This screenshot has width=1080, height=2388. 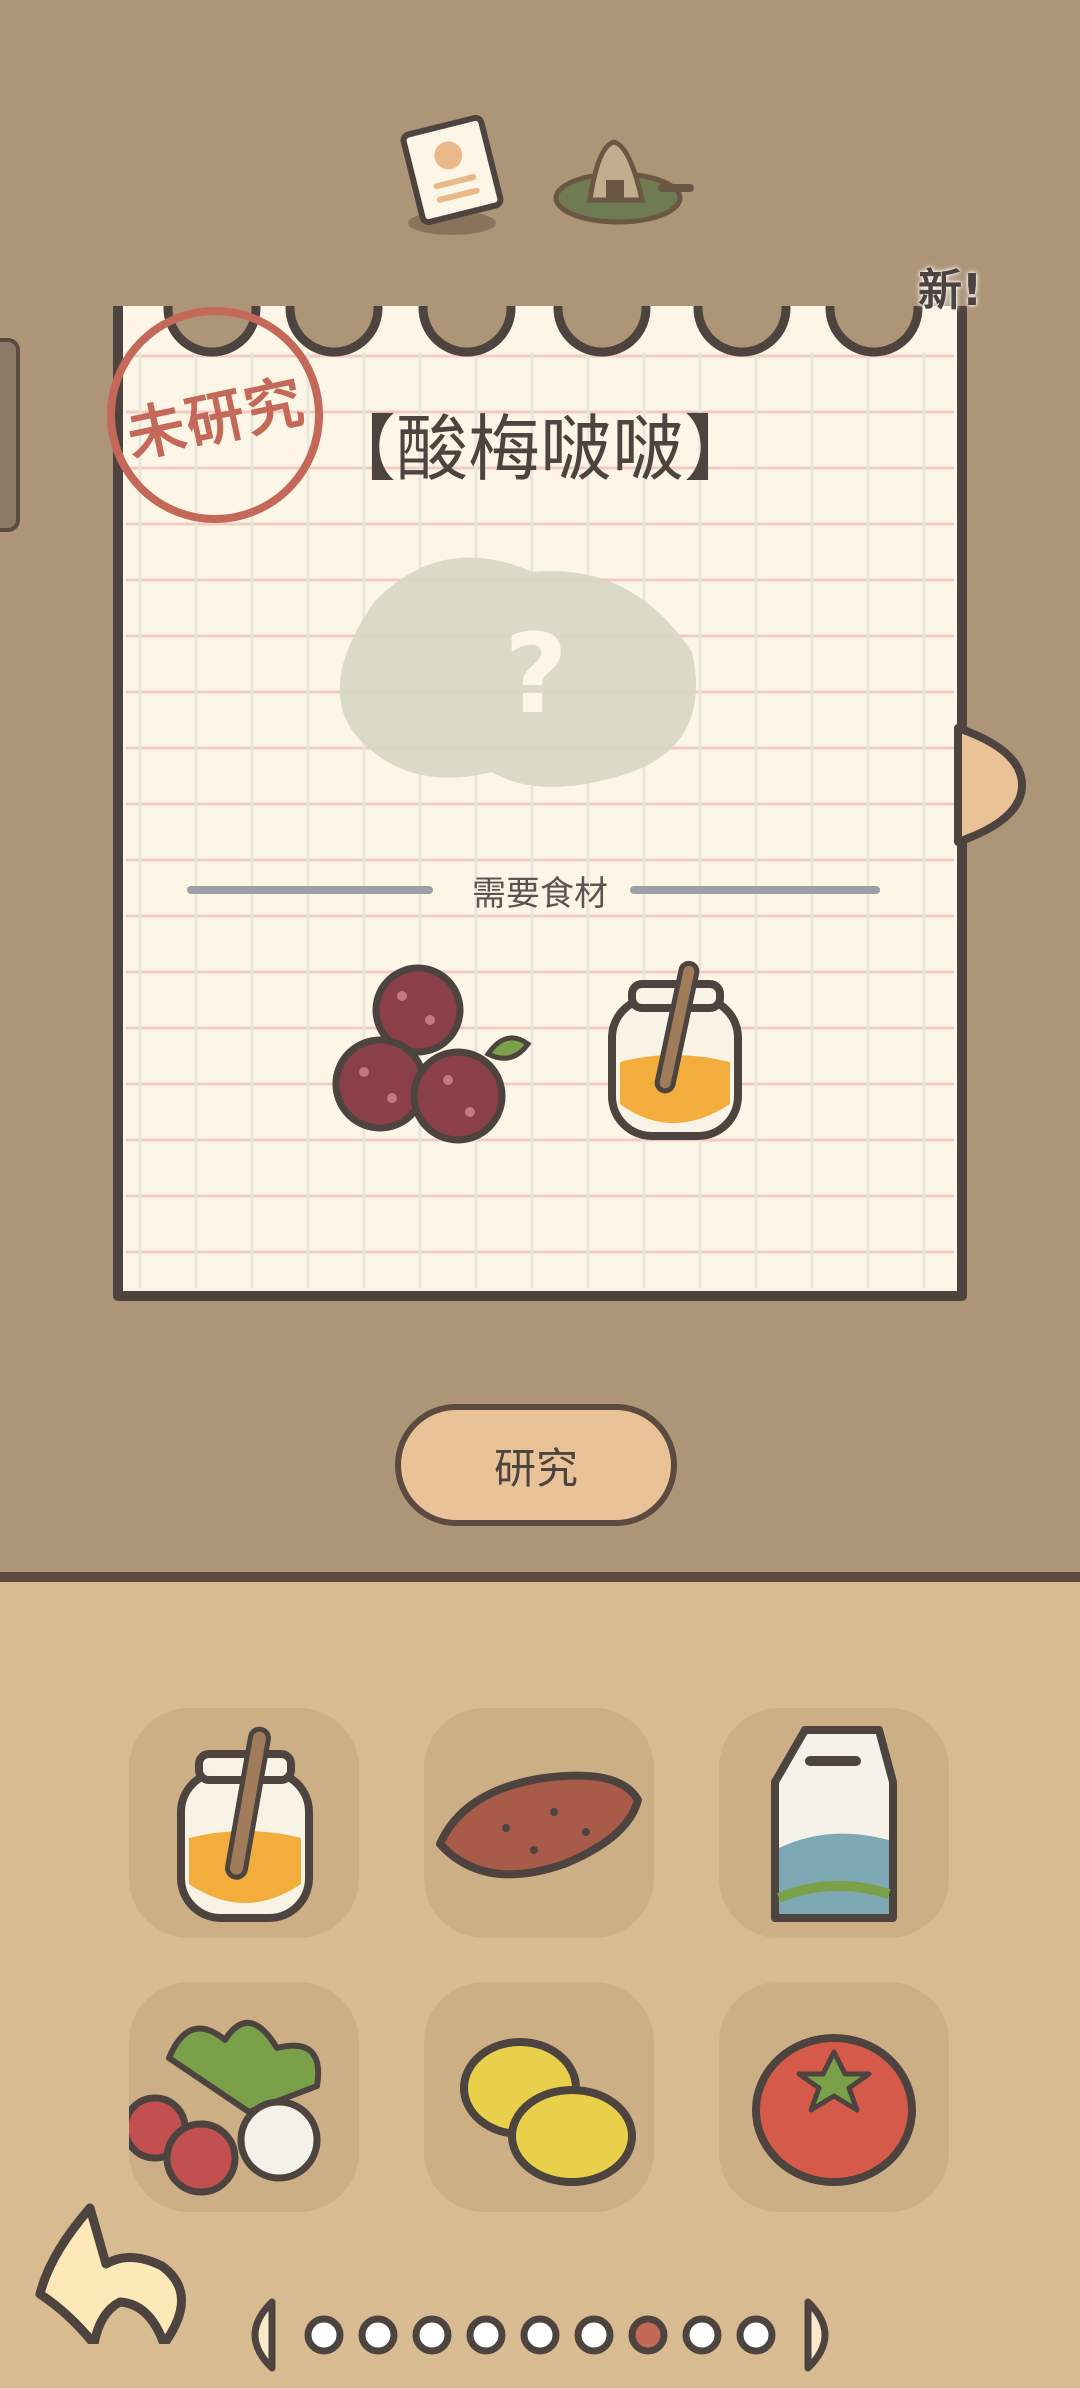 I want to click on back-arrow-button, so click(x=110, y=2269).